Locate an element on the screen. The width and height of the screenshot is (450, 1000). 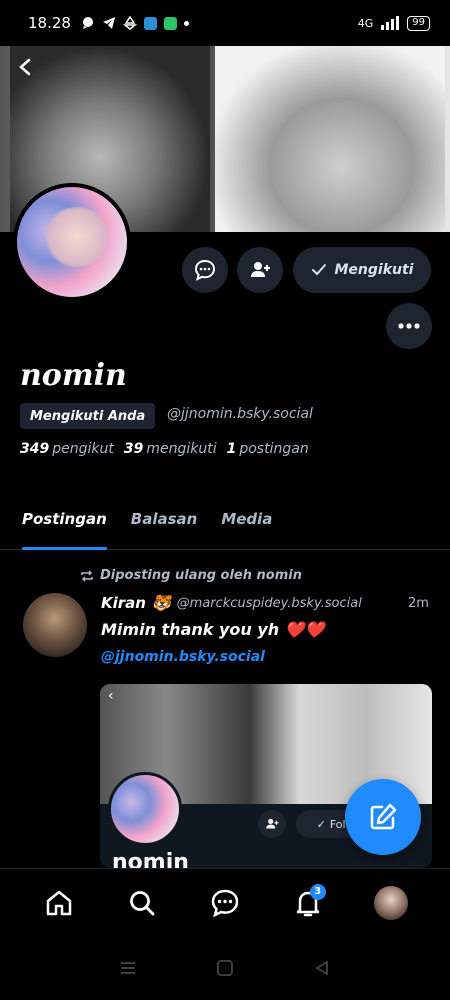
checkmark-icon is located at coordinates (318, 270).